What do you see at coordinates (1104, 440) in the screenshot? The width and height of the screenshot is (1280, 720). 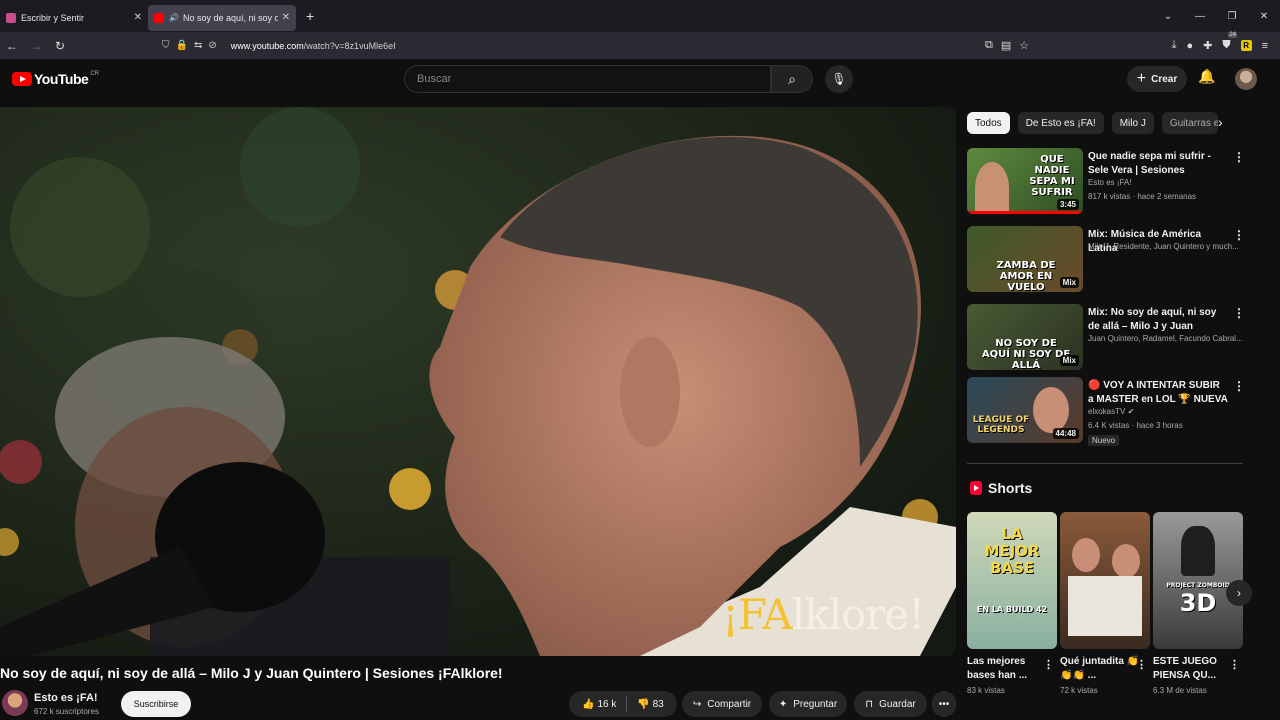 I see `new-badge: Nuevo` at bounding box center [1104, 440].